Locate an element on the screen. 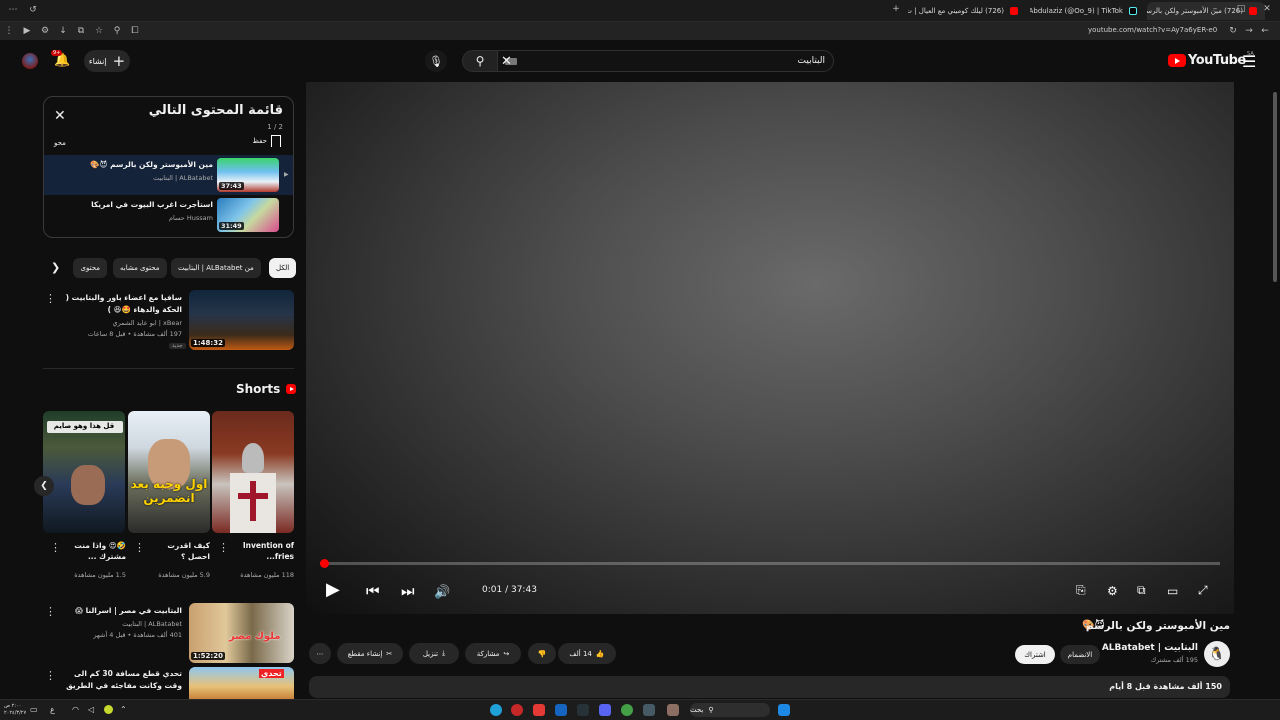 The width and height of the screenshot is (1280, 720). close-window-icon: ✕ is located at coordinates (1267, 9).